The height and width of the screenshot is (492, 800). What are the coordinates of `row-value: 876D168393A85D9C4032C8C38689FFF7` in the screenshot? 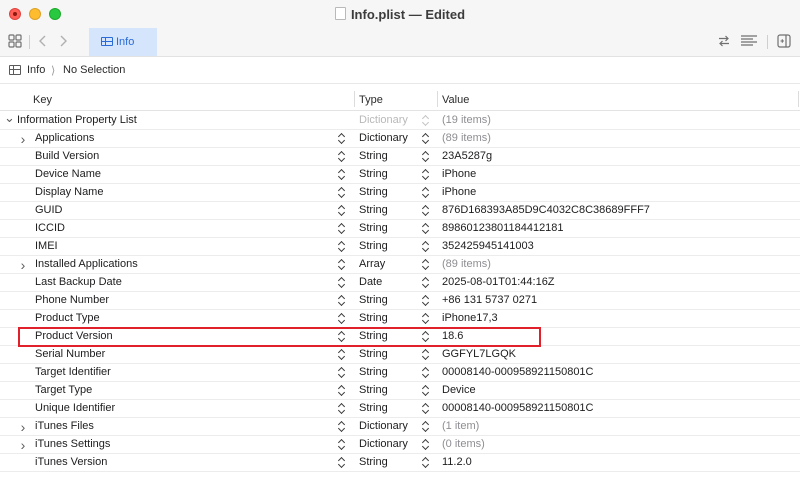 It's located at (546, 210).